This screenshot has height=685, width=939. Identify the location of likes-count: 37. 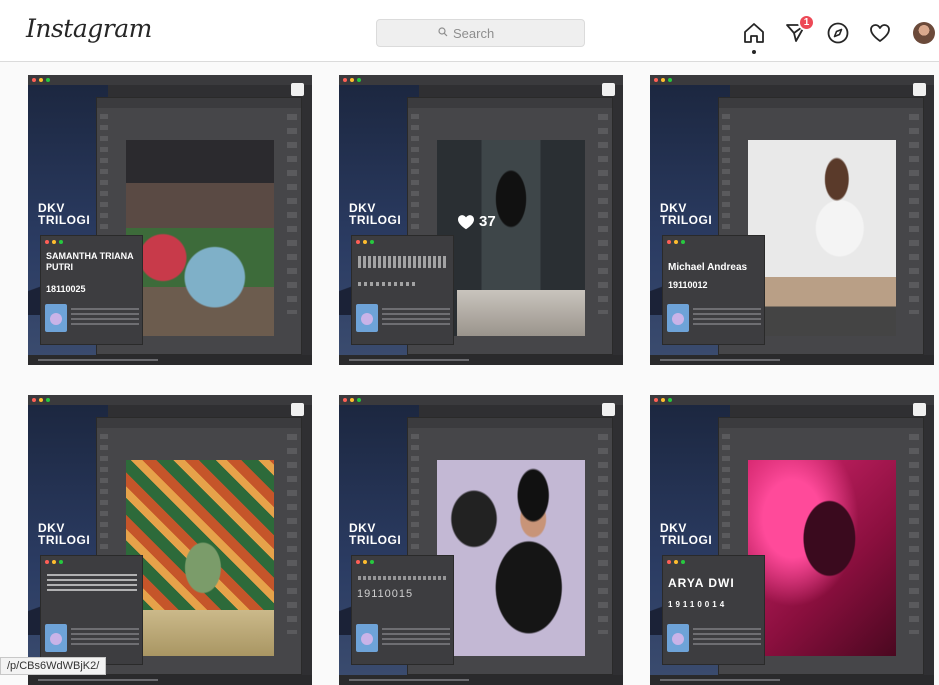
(487, 221).